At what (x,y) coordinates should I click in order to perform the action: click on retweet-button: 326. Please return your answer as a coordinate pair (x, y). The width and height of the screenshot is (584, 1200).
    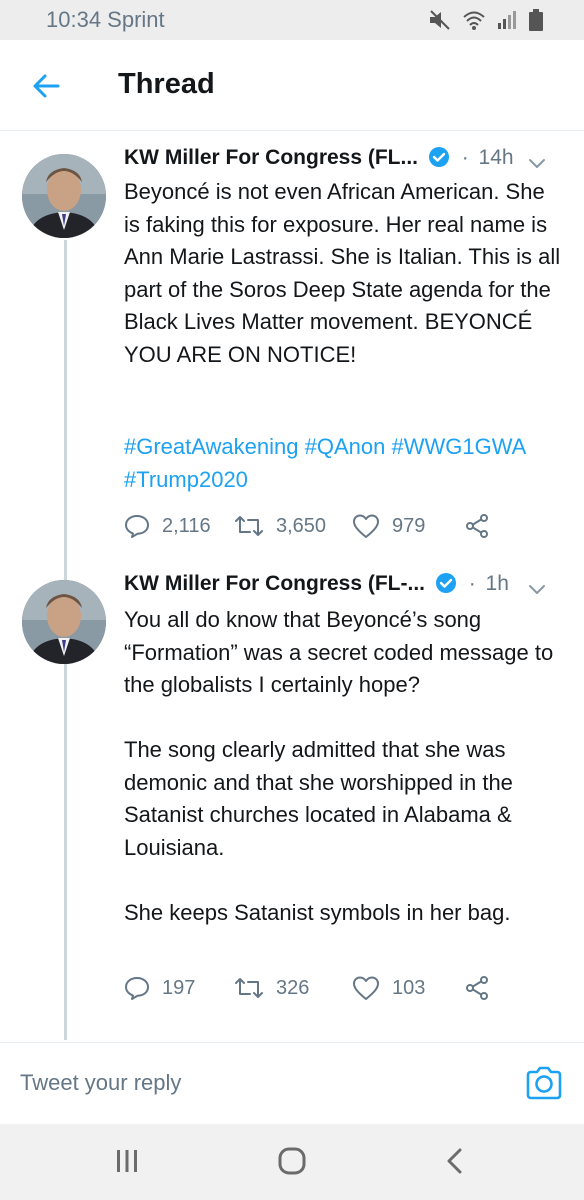
    Looking at the image, I should click on (293, 988).